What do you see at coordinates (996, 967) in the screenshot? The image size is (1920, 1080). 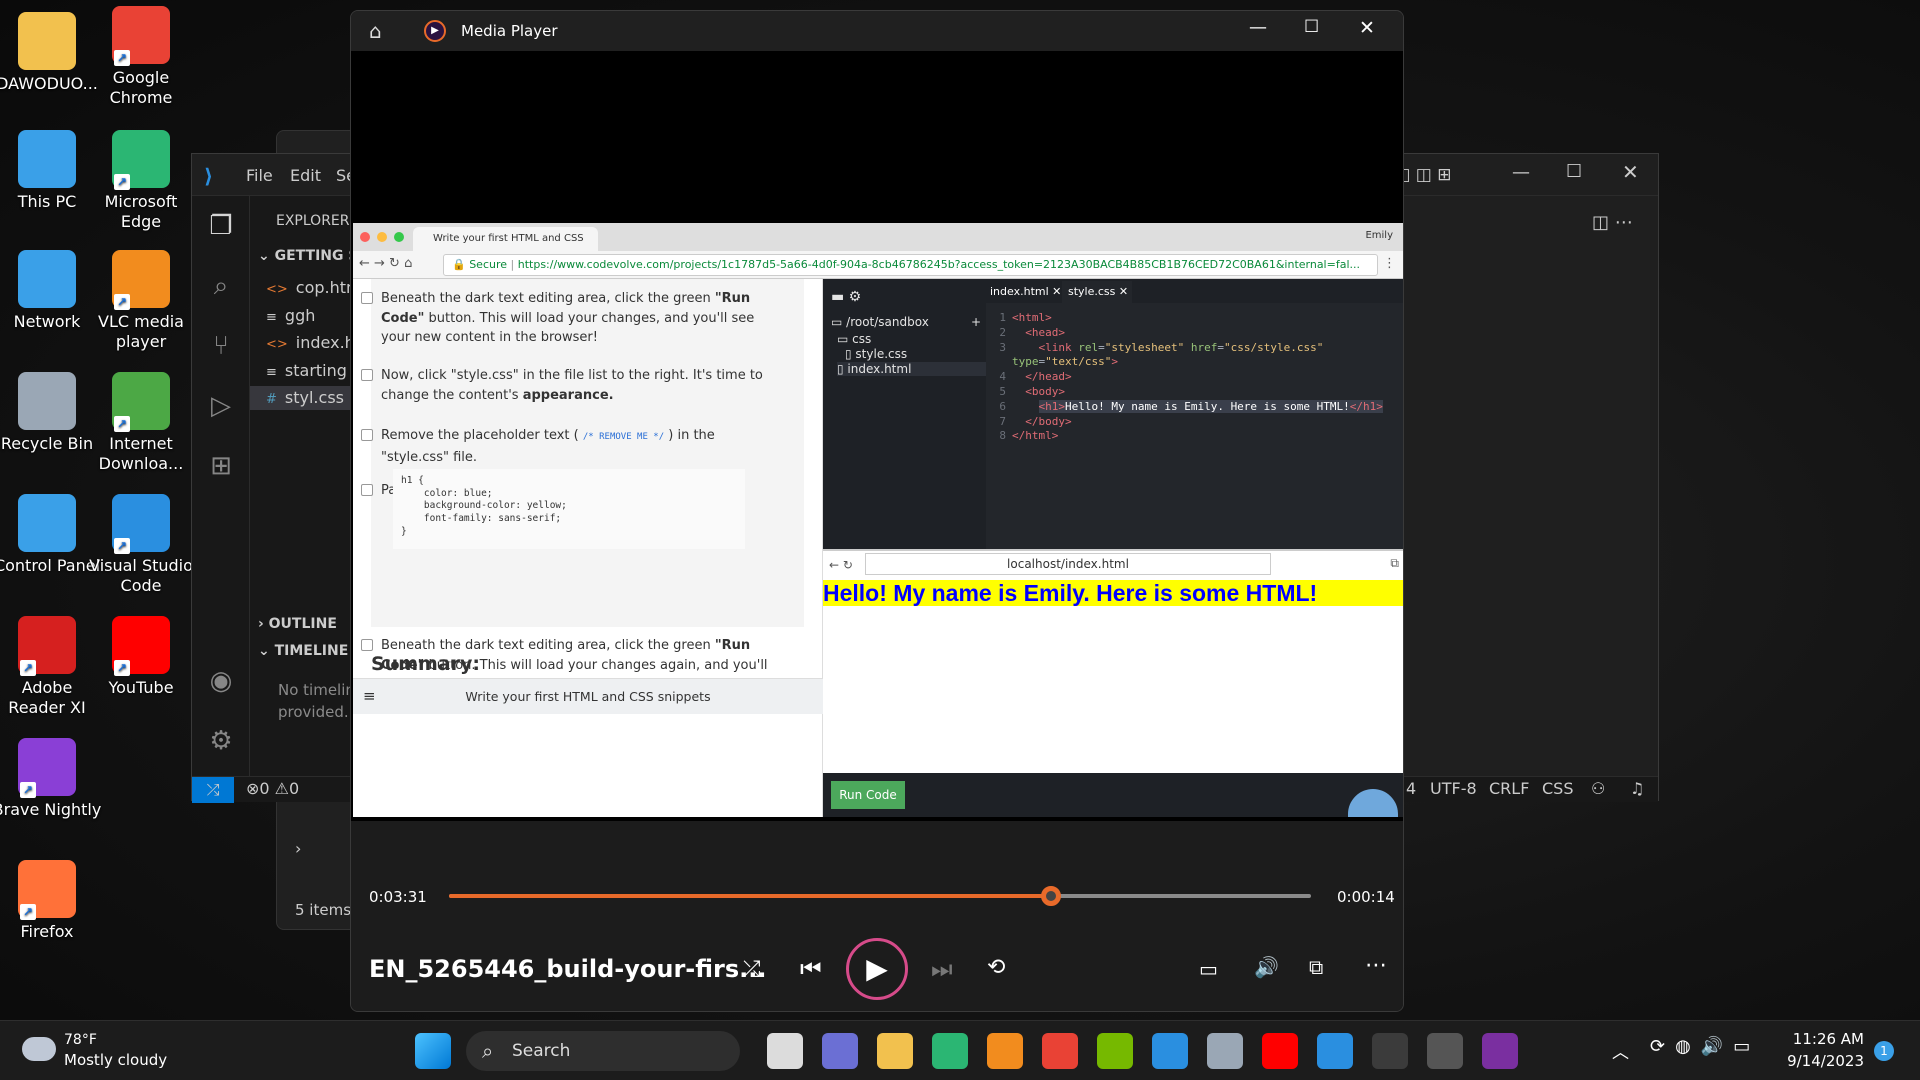 I see `repeat-icon: ⟲` at bounding box center [996, 967].